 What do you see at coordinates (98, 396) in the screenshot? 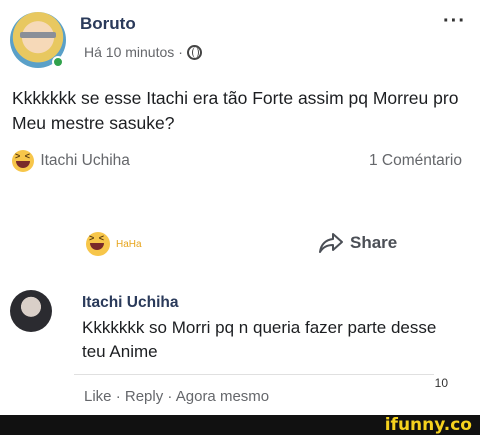
I see `like-button: Like` at bounding box center [98, 396].